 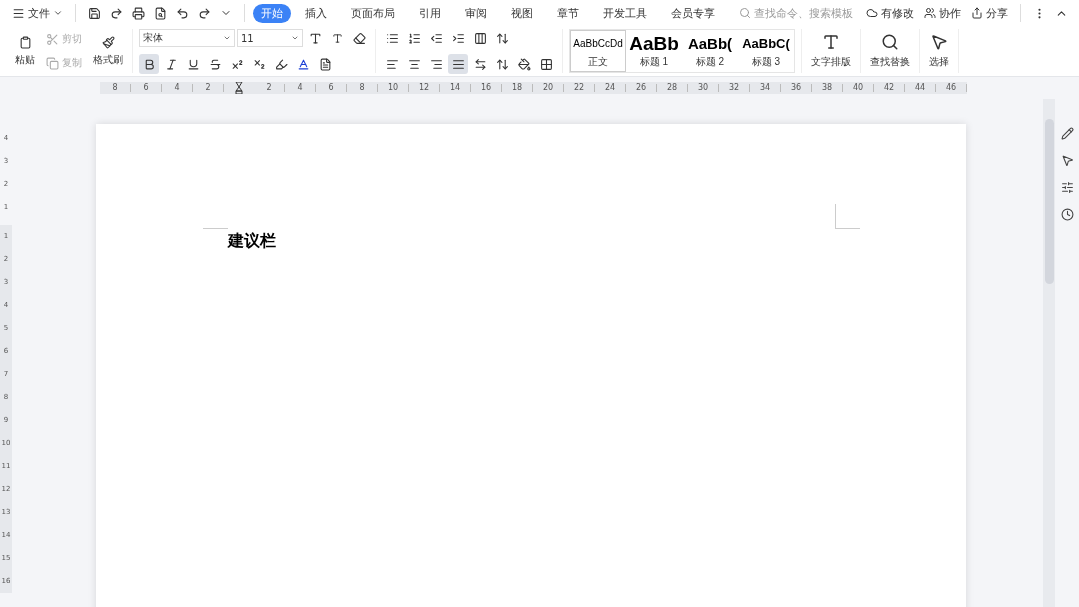 I want to click on bold-icon, so click(x=149, y=64).